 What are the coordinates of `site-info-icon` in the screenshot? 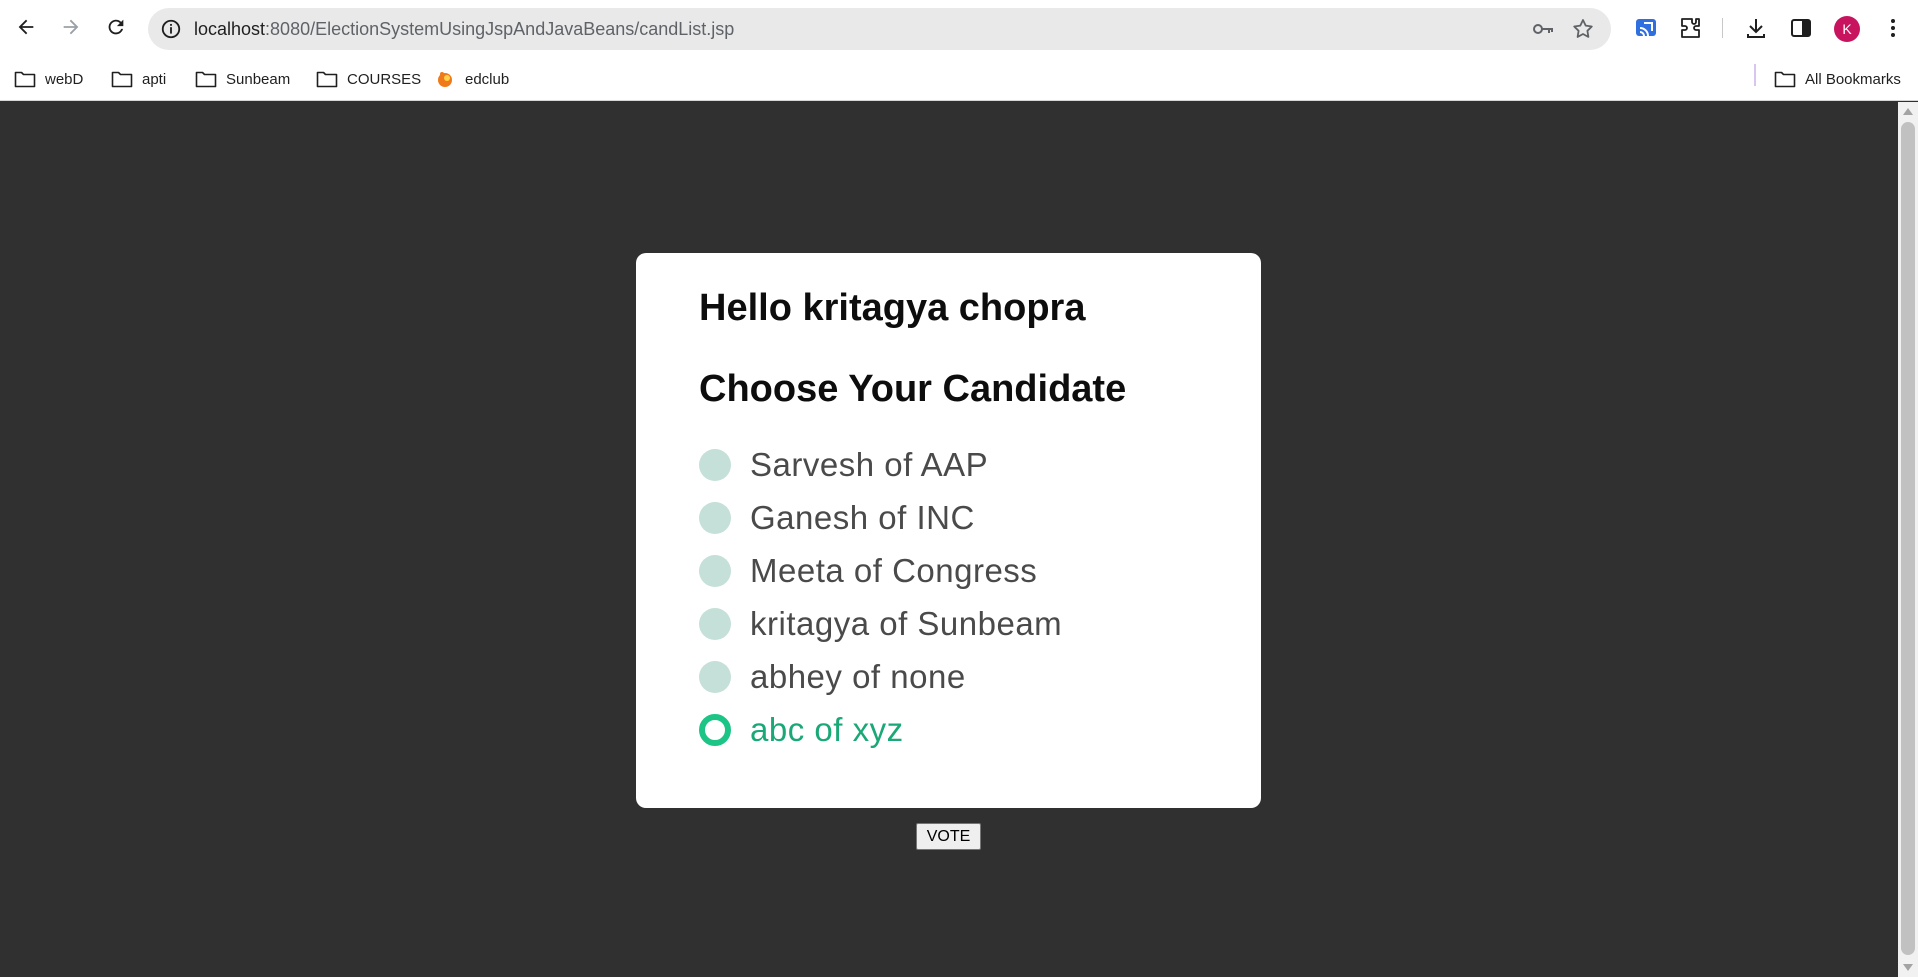 It's located at (171, 29).